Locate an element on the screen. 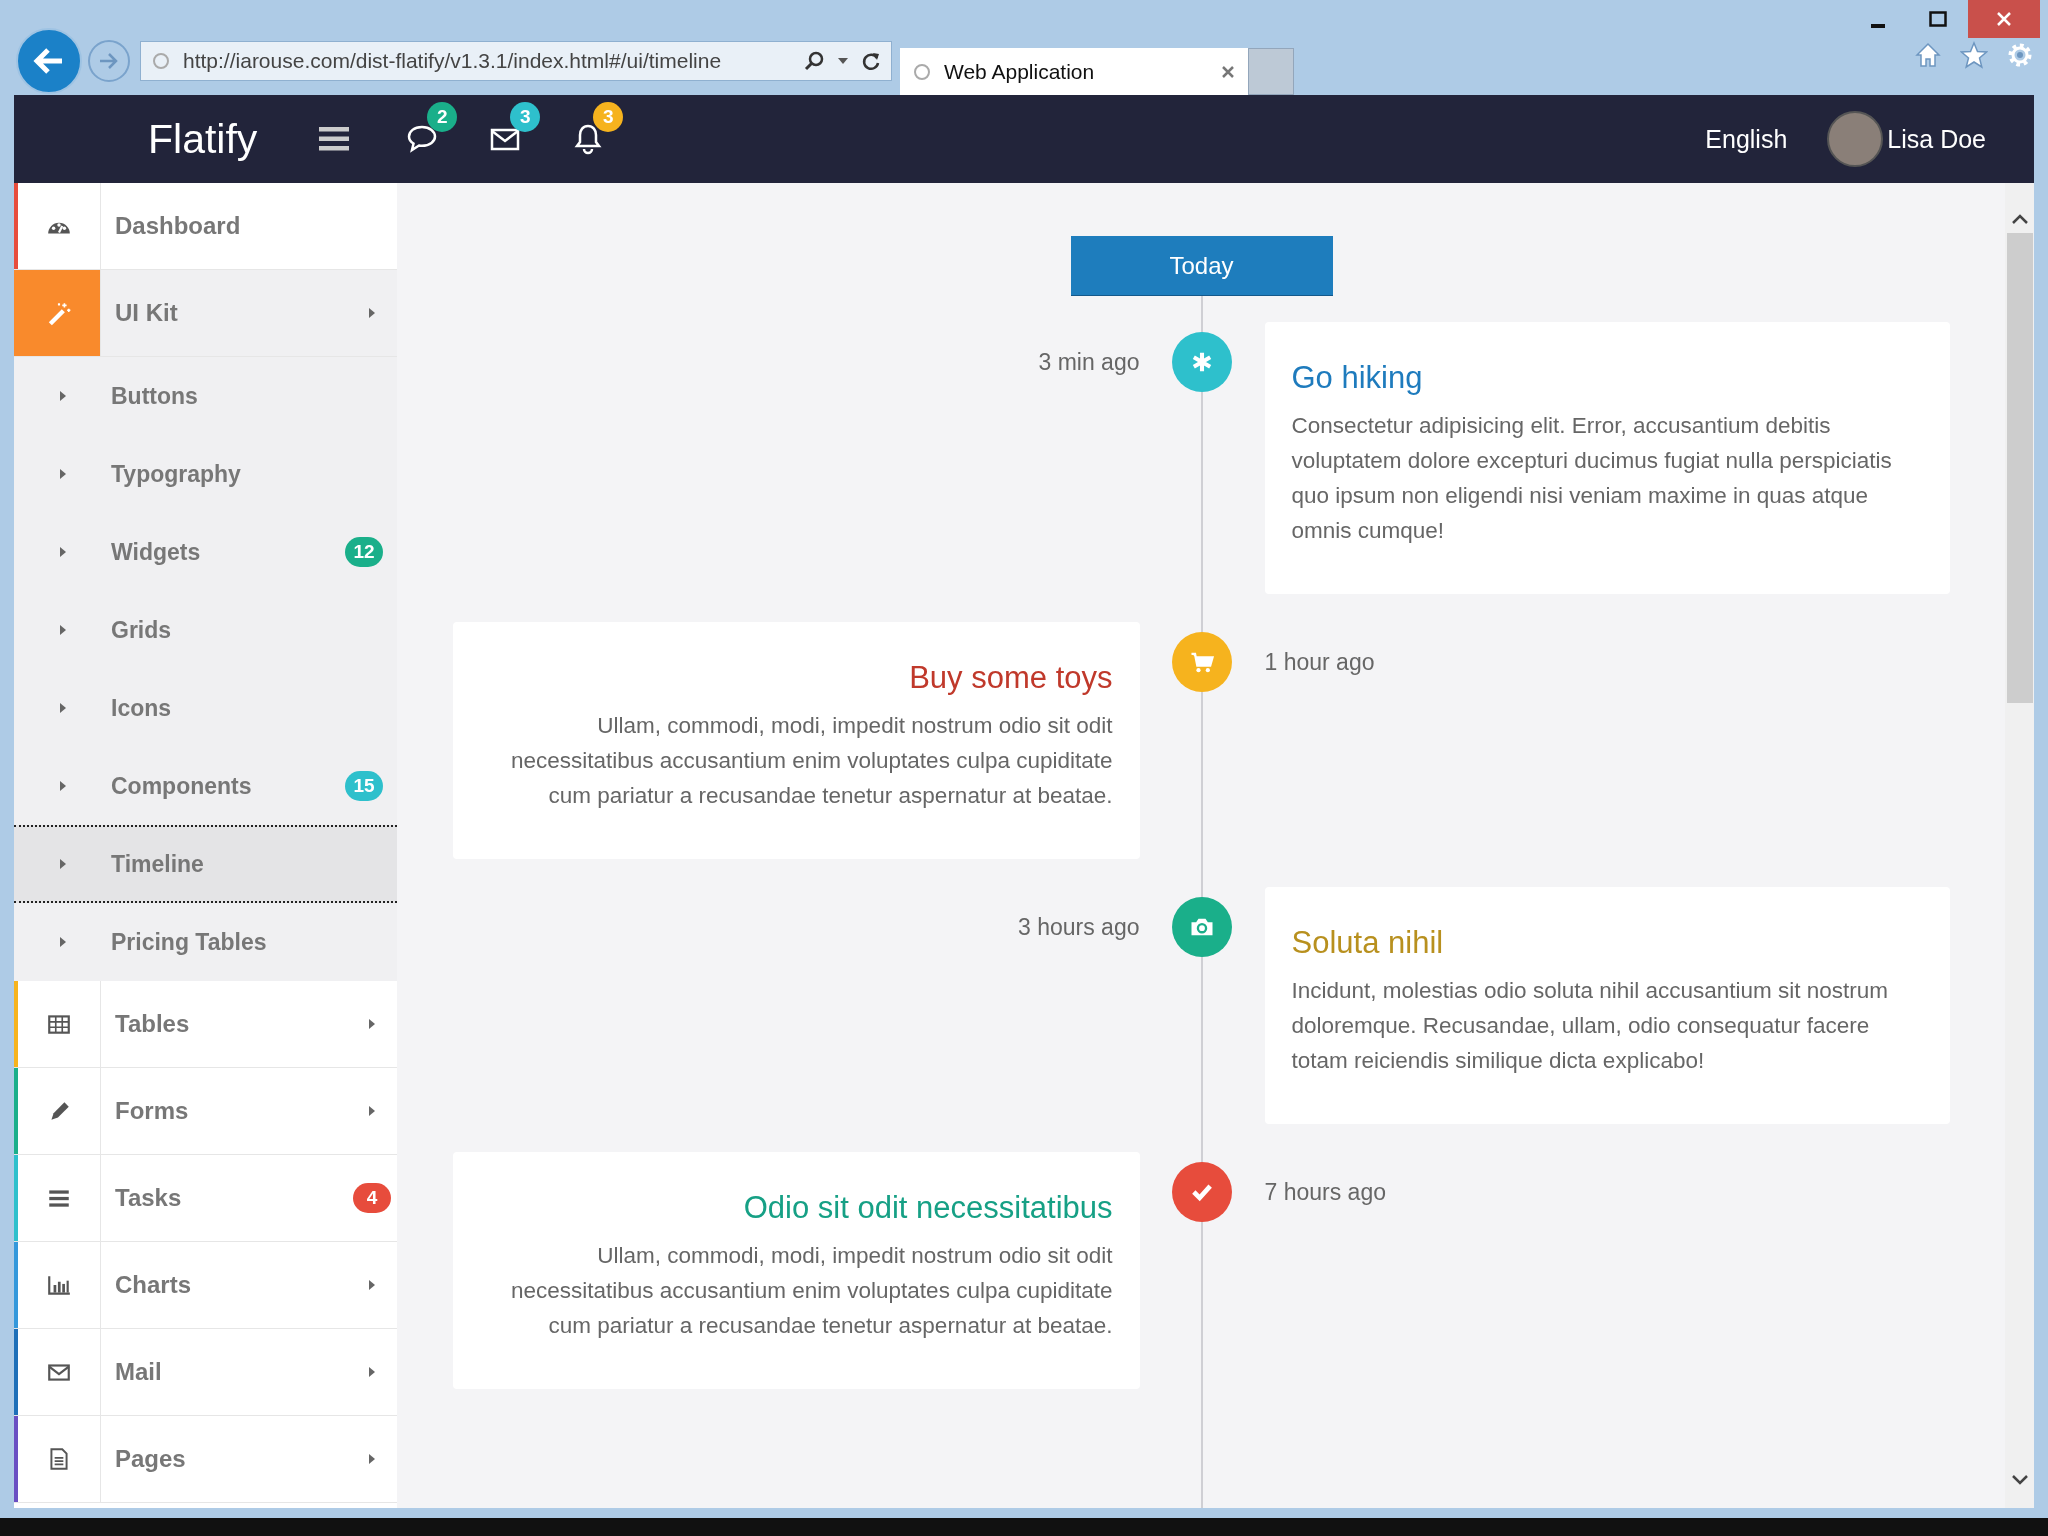 This screenshot has width=2048, height=1536. sidebar-subitem: Typography is located at coordinates (205, 474).